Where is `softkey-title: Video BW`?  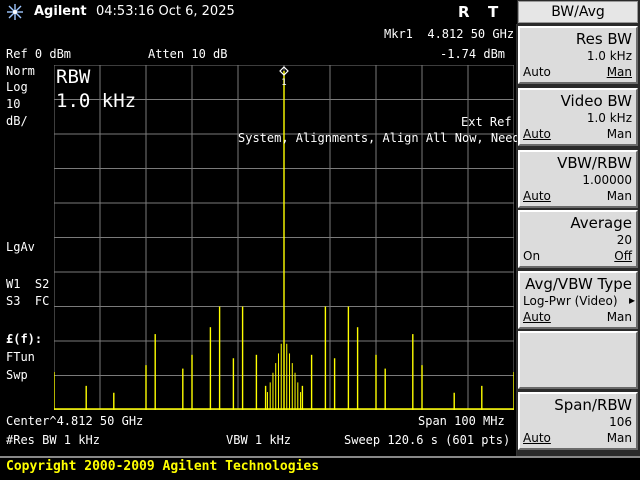
softkey-title: Video BW is located at coordinates (596, 101).